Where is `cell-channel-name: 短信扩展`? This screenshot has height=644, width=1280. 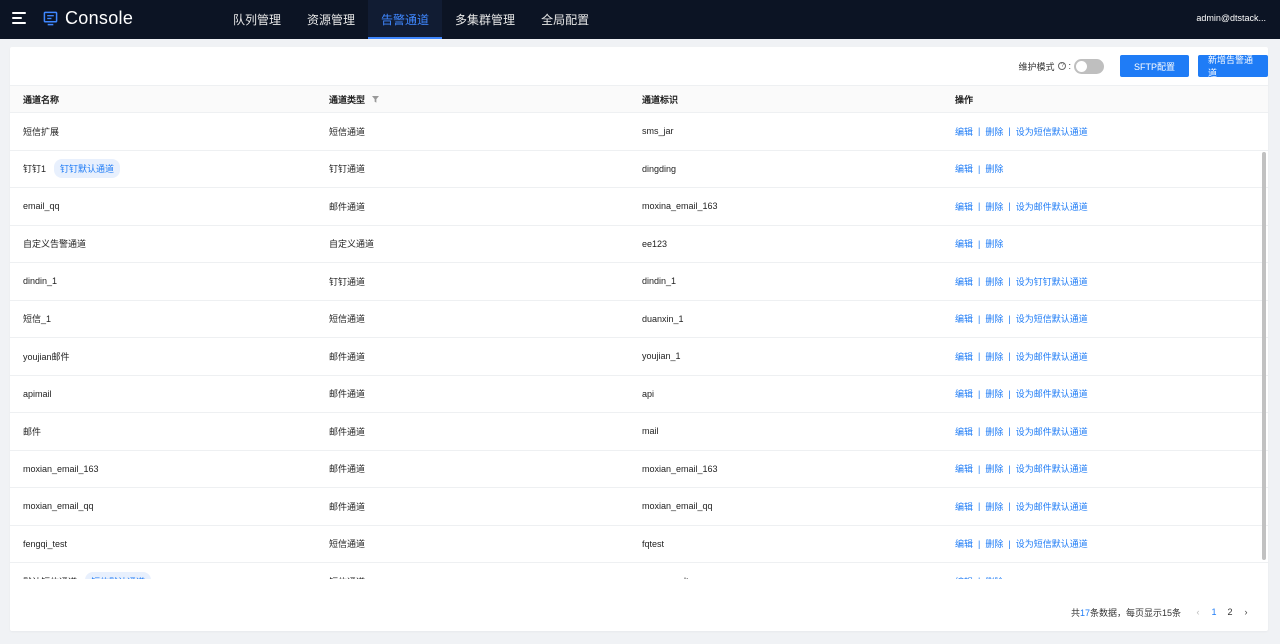 cell-channel-name: 短信扩展 is located at coordinates (41, 131).